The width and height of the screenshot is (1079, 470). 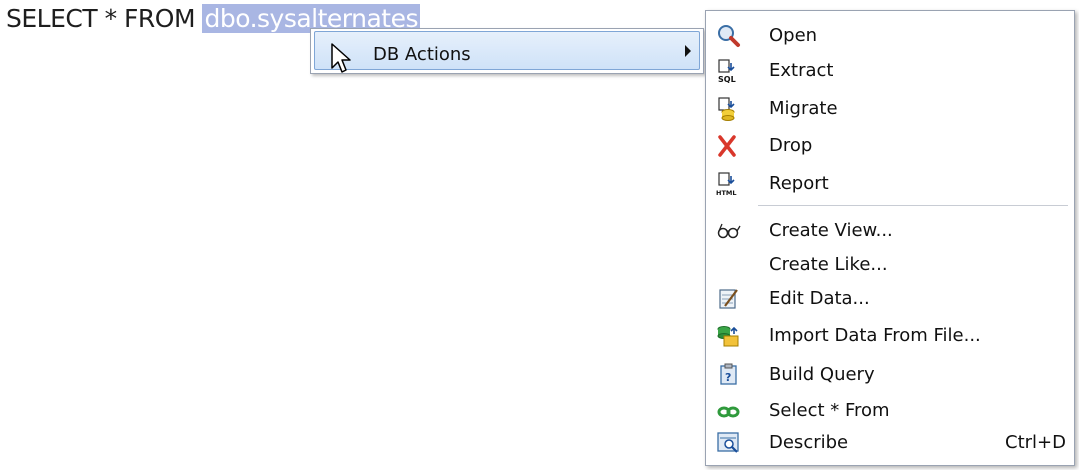 I want to click on menu-item-label: Drop, so click(x=791, y=145).